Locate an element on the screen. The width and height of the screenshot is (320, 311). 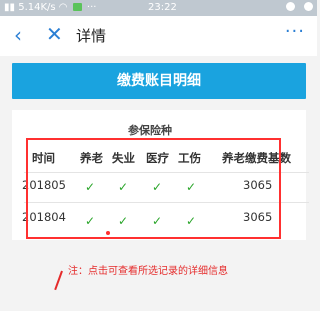
close-icon: ✕ is located at coordinates (54, 34).